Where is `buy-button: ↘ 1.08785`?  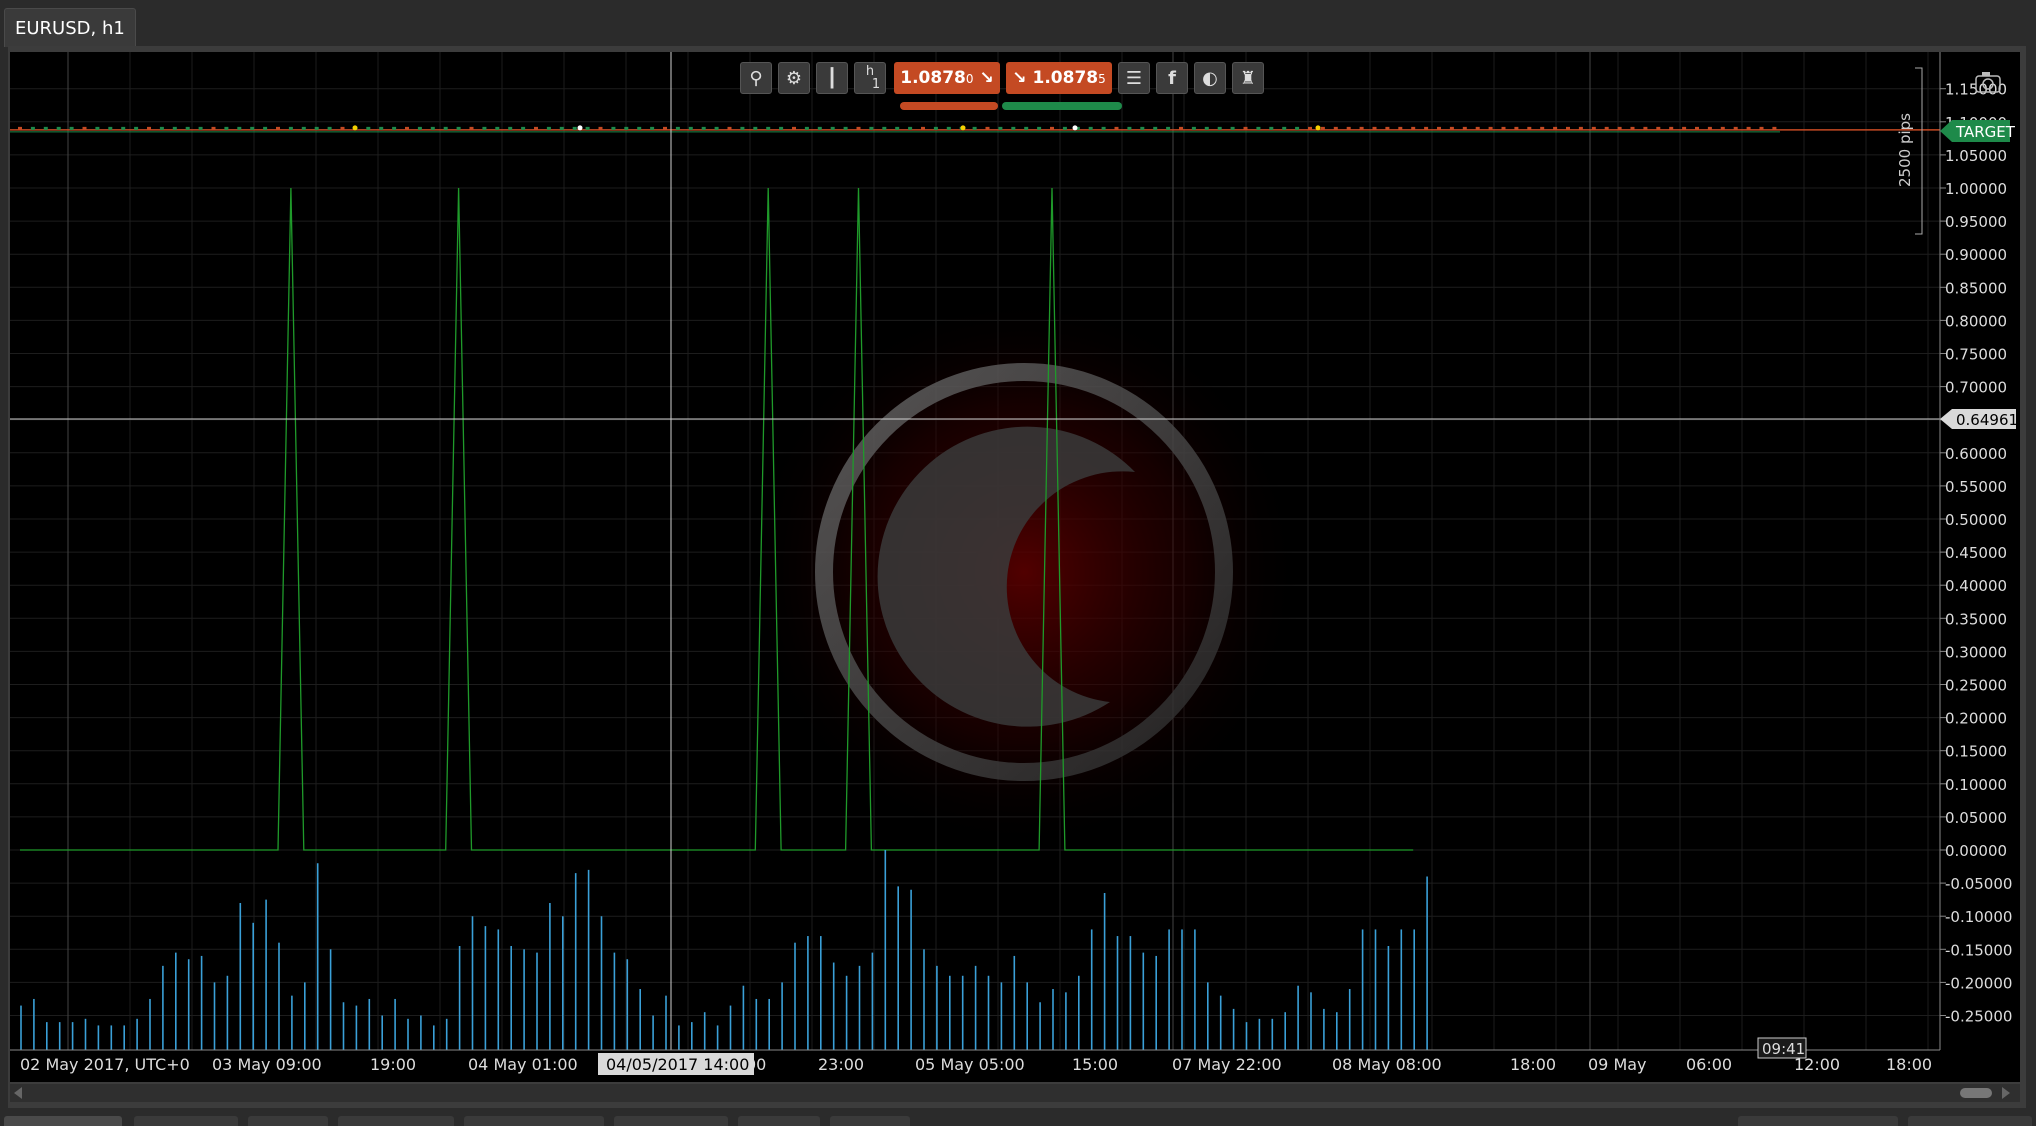
buy-button: ↘ 1.08785 is located at coordinates (1059, 78).